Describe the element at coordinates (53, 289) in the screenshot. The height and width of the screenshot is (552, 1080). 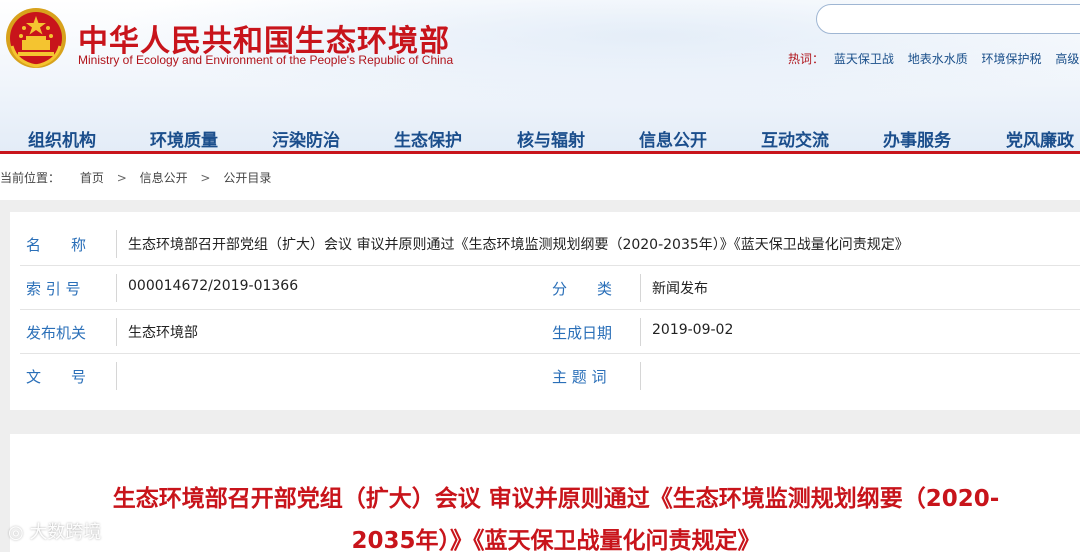
I see `info-label-index: 索 引 号` at that location.